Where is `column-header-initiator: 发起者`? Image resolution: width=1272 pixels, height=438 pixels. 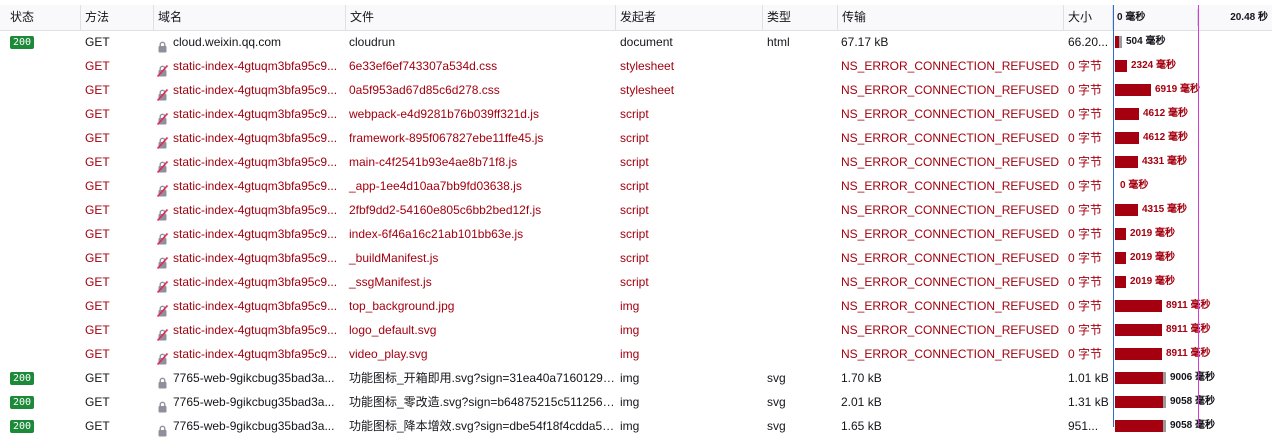
column-header-initiator: 发起者 is located at coordinates (688, 17).